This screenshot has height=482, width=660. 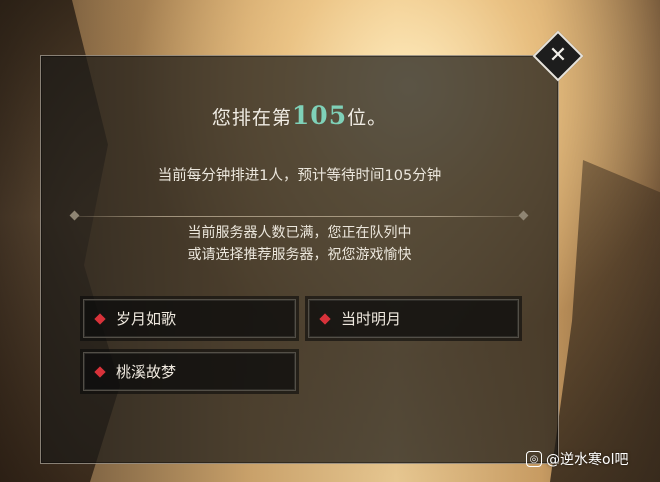 I want to click on wait-time-text: 当前每分钟排进1人，预计等待时间105分钟, so click(x=299, y=176).